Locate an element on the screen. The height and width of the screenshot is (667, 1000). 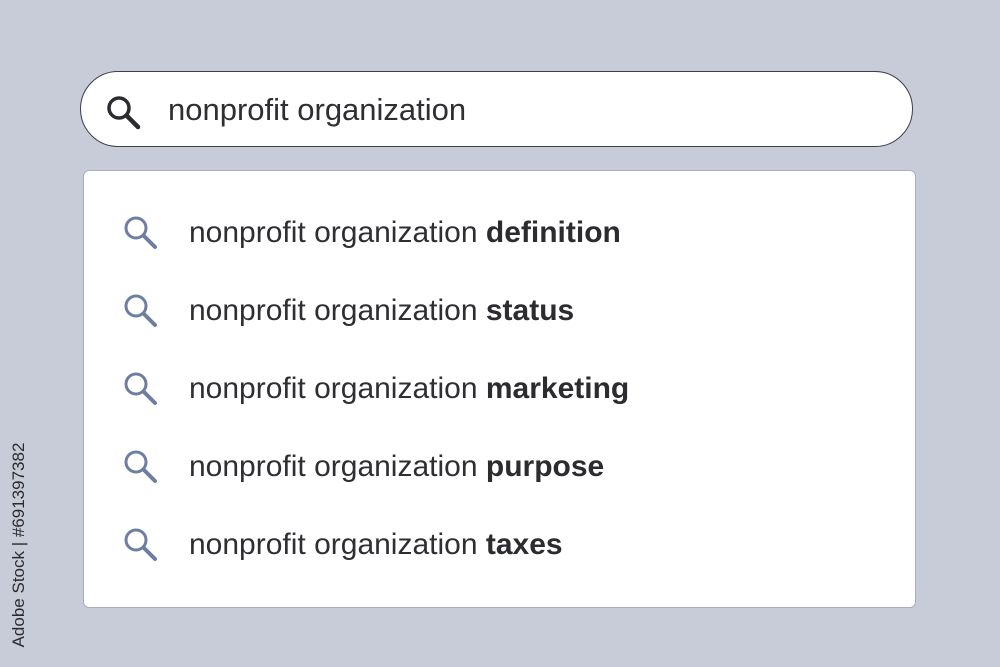
suggestion-item-status: nonprofit organization status is located at coordinates (499, 310).